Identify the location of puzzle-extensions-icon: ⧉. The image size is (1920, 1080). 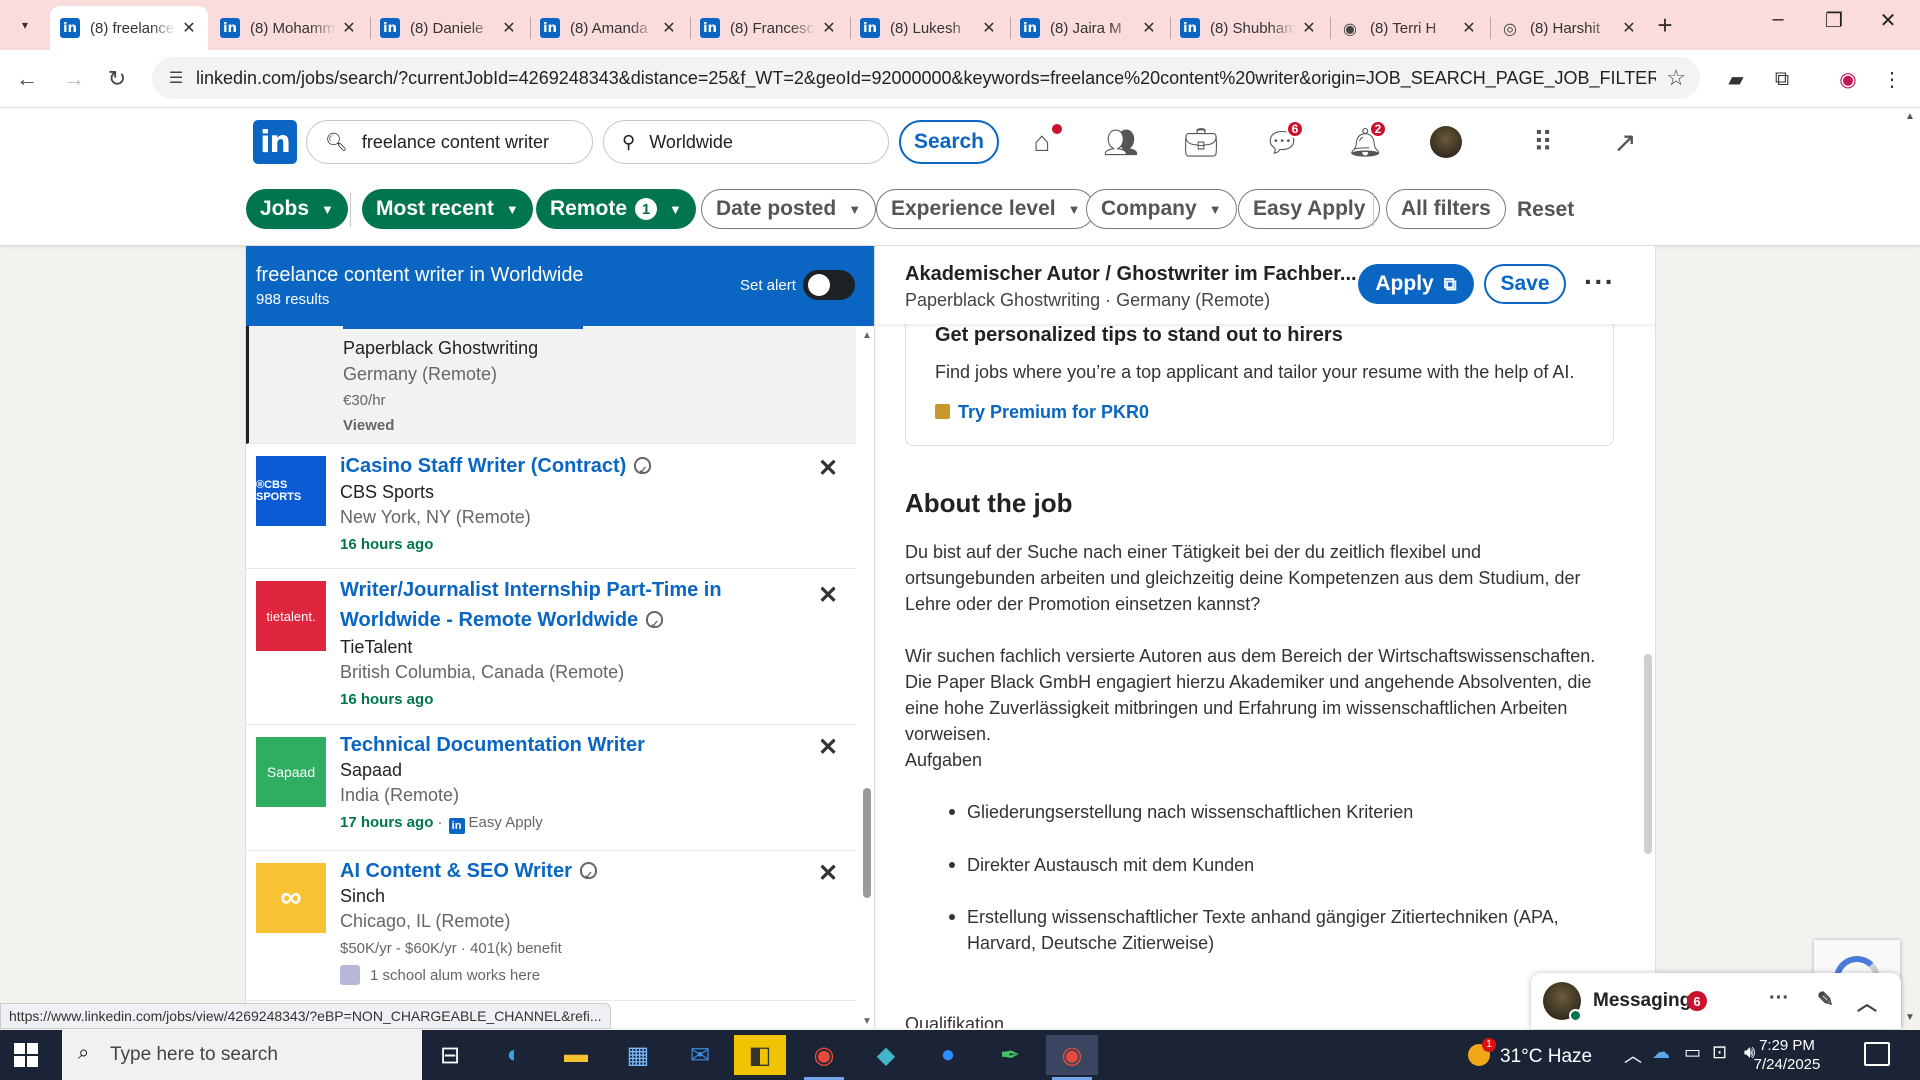
(1782, 79).